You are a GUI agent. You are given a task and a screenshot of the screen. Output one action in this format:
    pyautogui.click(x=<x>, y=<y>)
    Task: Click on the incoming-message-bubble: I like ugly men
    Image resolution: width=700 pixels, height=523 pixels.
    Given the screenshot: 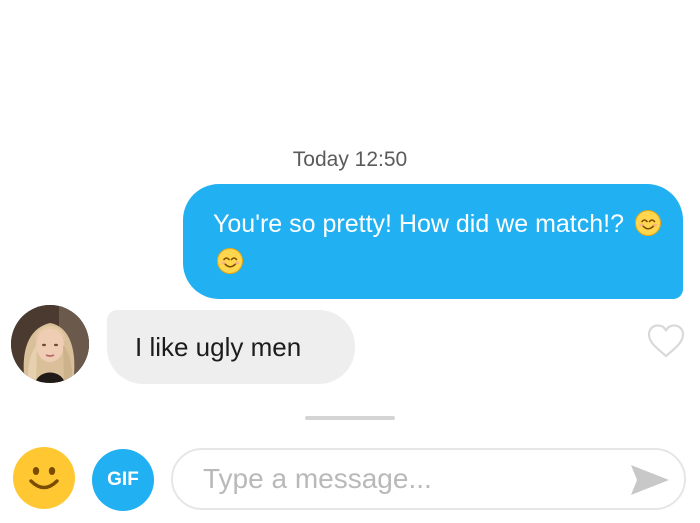 What is the action you would take?
    pyautogui.click(x=231, y=347)
    